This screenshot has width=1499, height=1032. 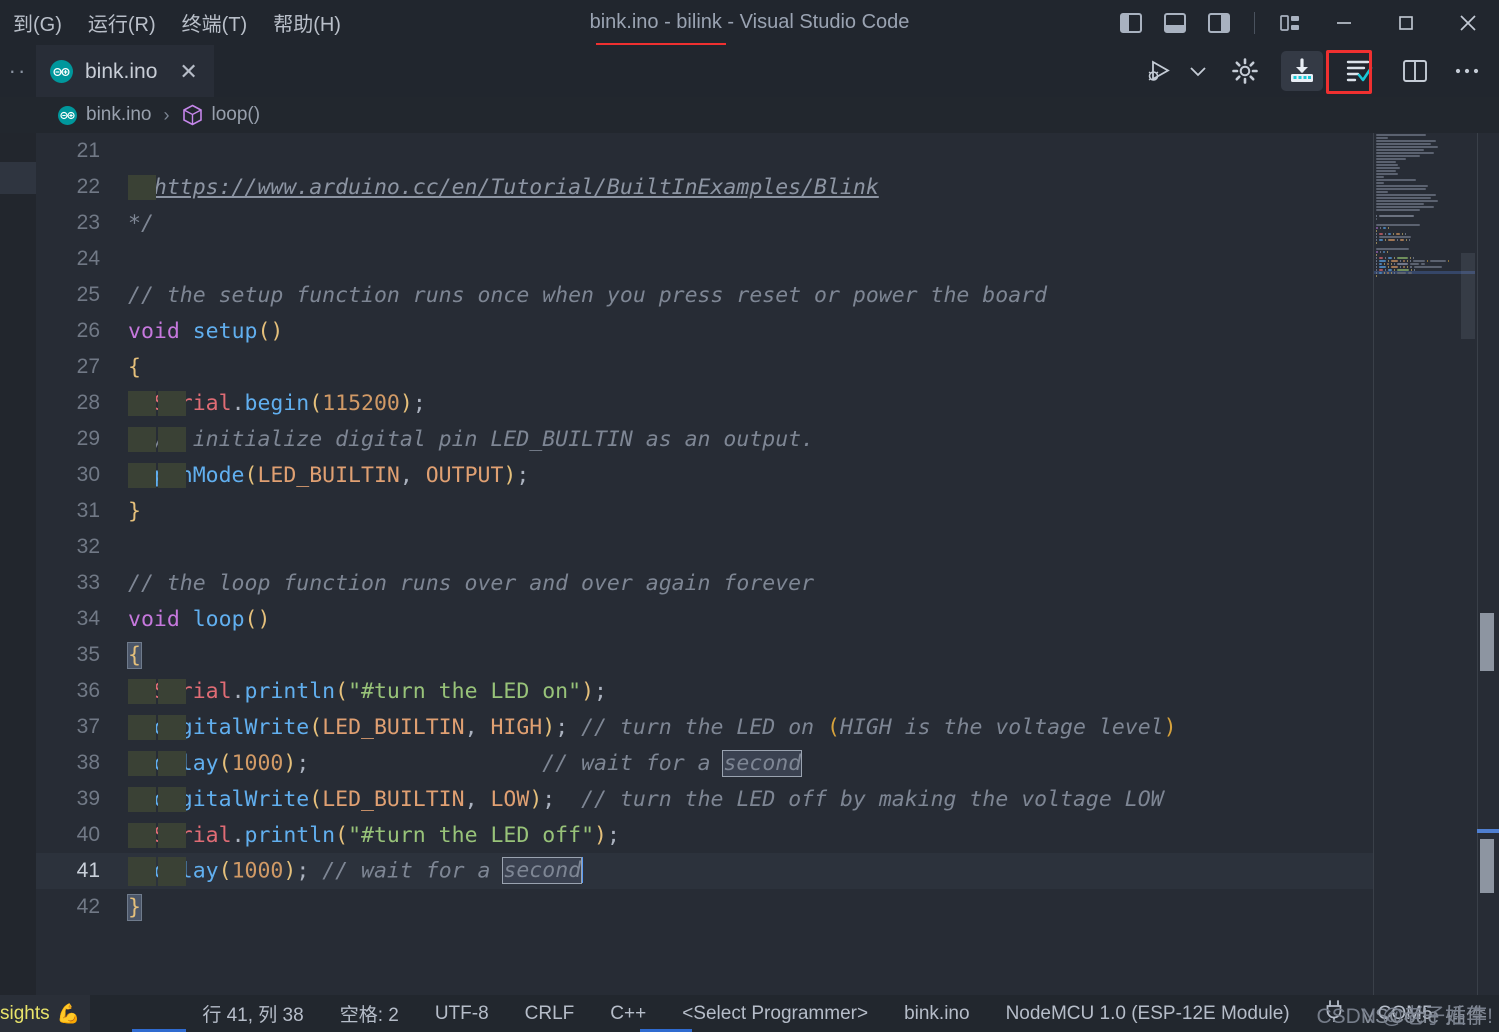 I want to click on close-icon: ✕, so click(x=188, y=71).